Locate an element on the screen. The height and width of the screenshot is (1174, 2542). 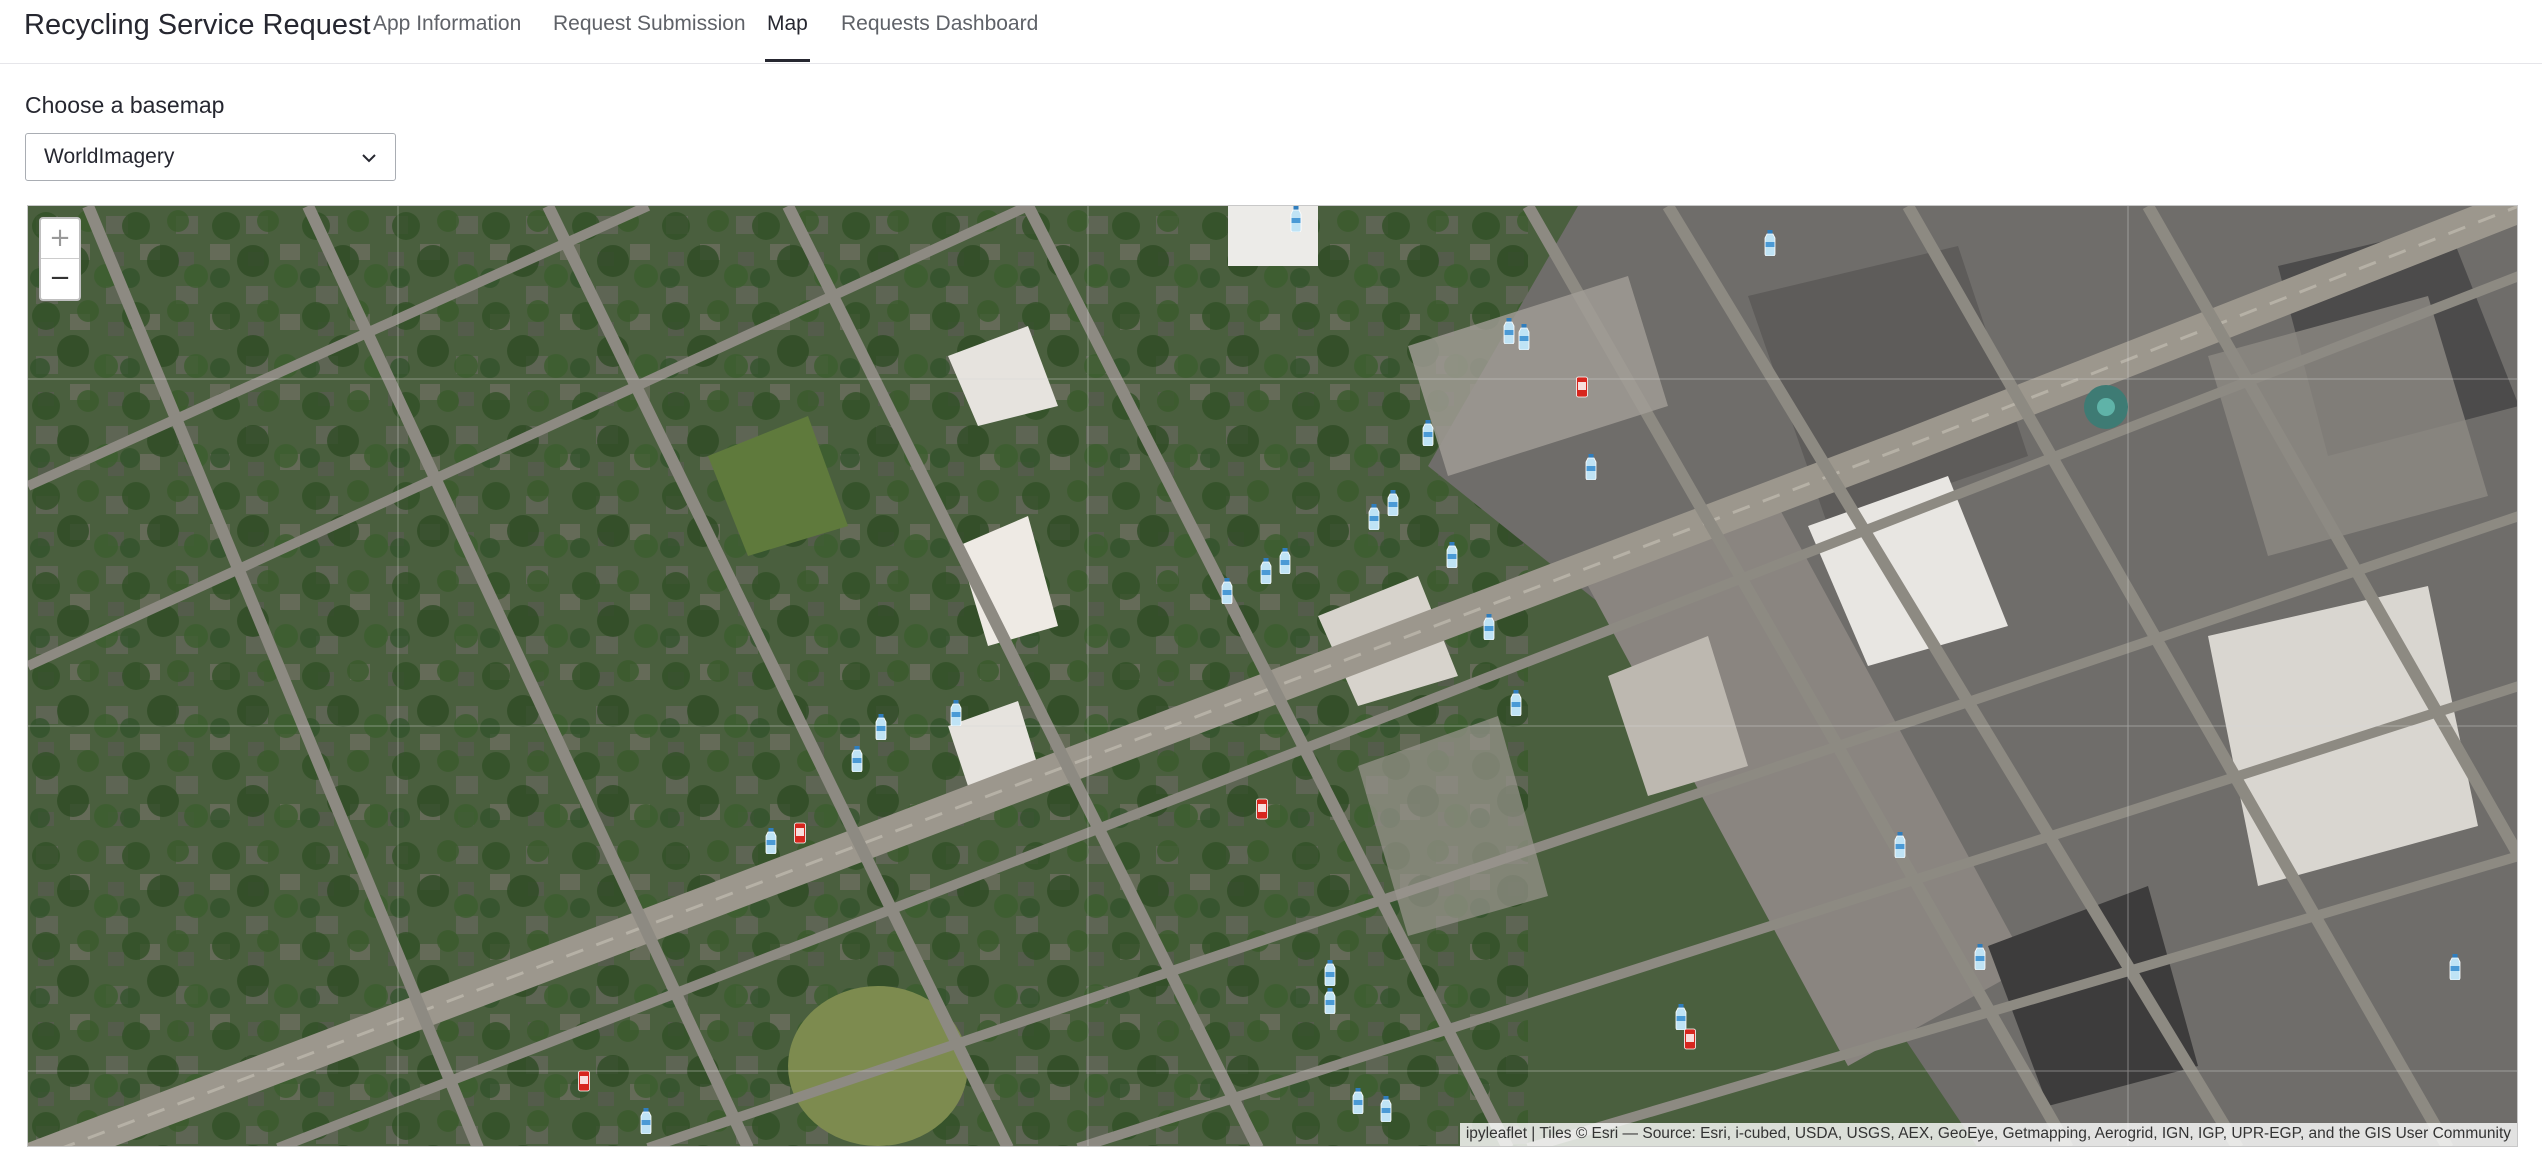
basemap-label: Choose a basemap is located at coordinates (125, 105).